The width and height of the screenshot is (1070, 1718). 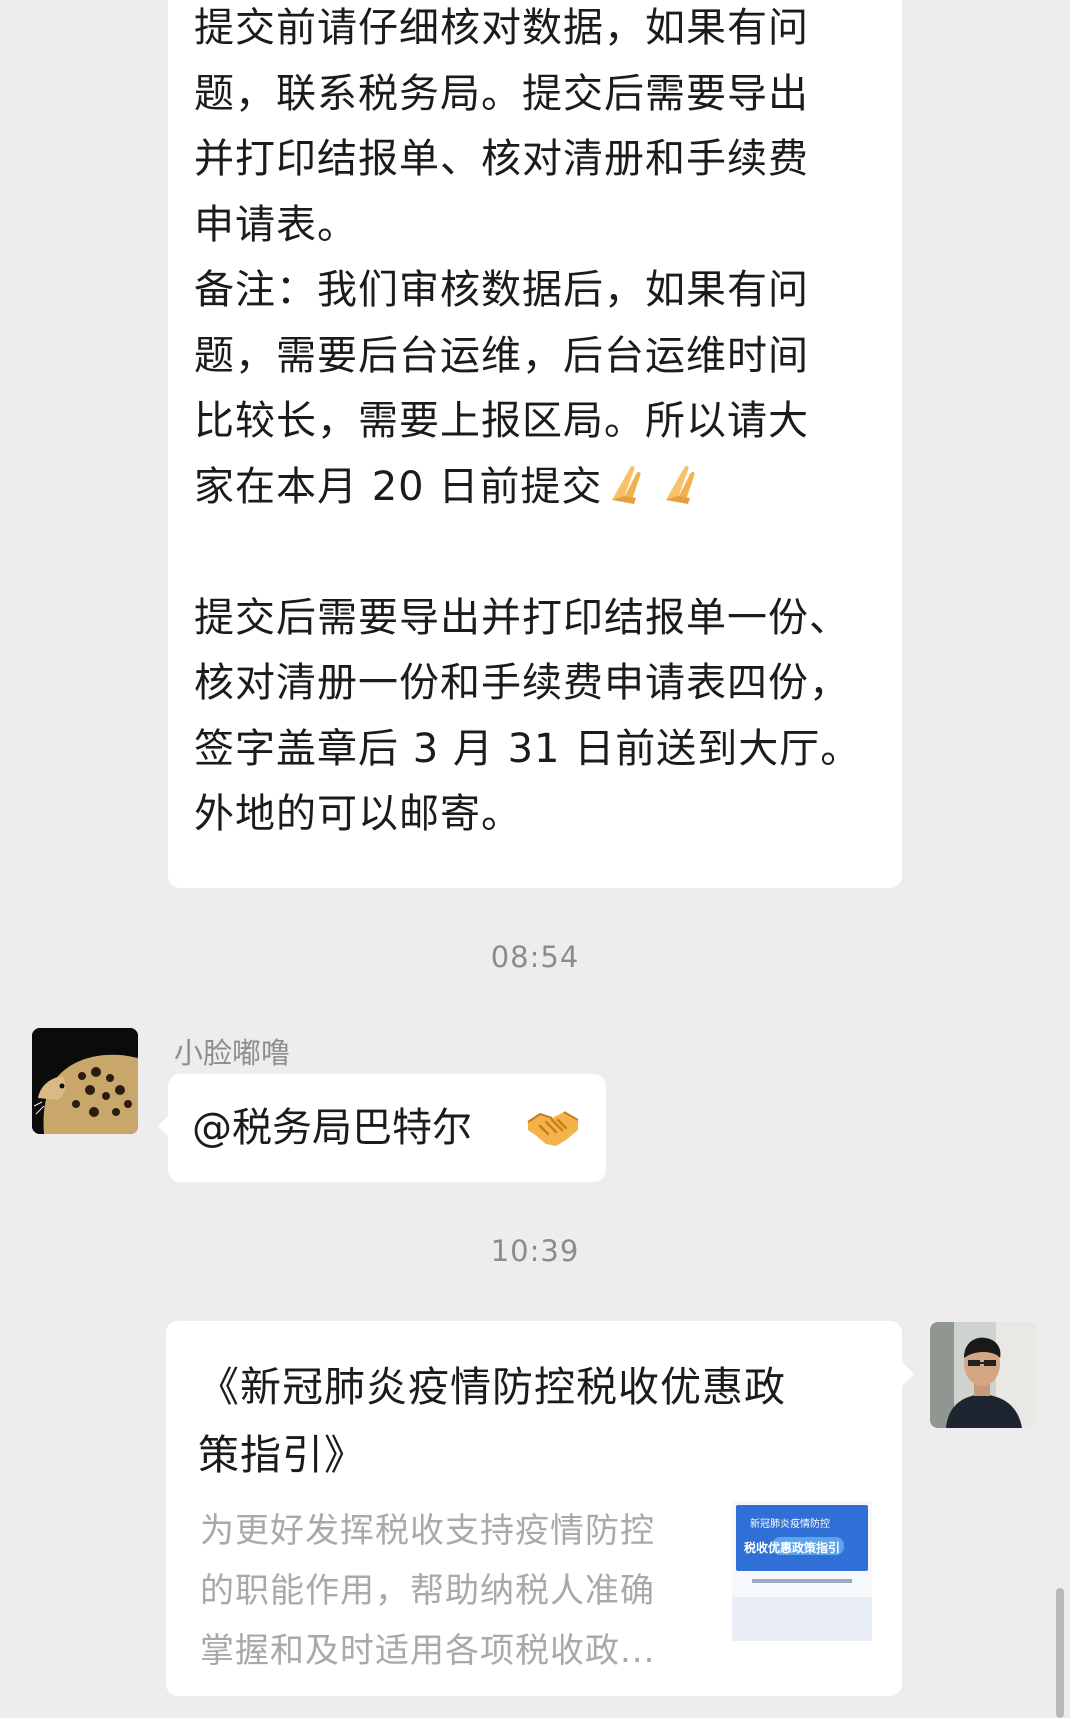 What do you see at coordinates (501, 159) in the screenshot?
I see `message-line: 并打印结报单、核对清册和手续费` at bounding box center [501, 159].